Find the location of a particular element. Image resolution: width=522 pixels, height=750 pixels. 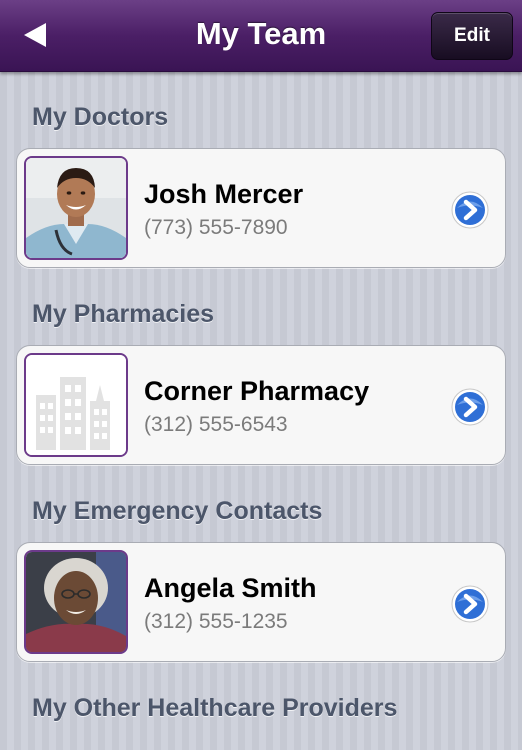

contact-photo is located at coordinates (76, 602).